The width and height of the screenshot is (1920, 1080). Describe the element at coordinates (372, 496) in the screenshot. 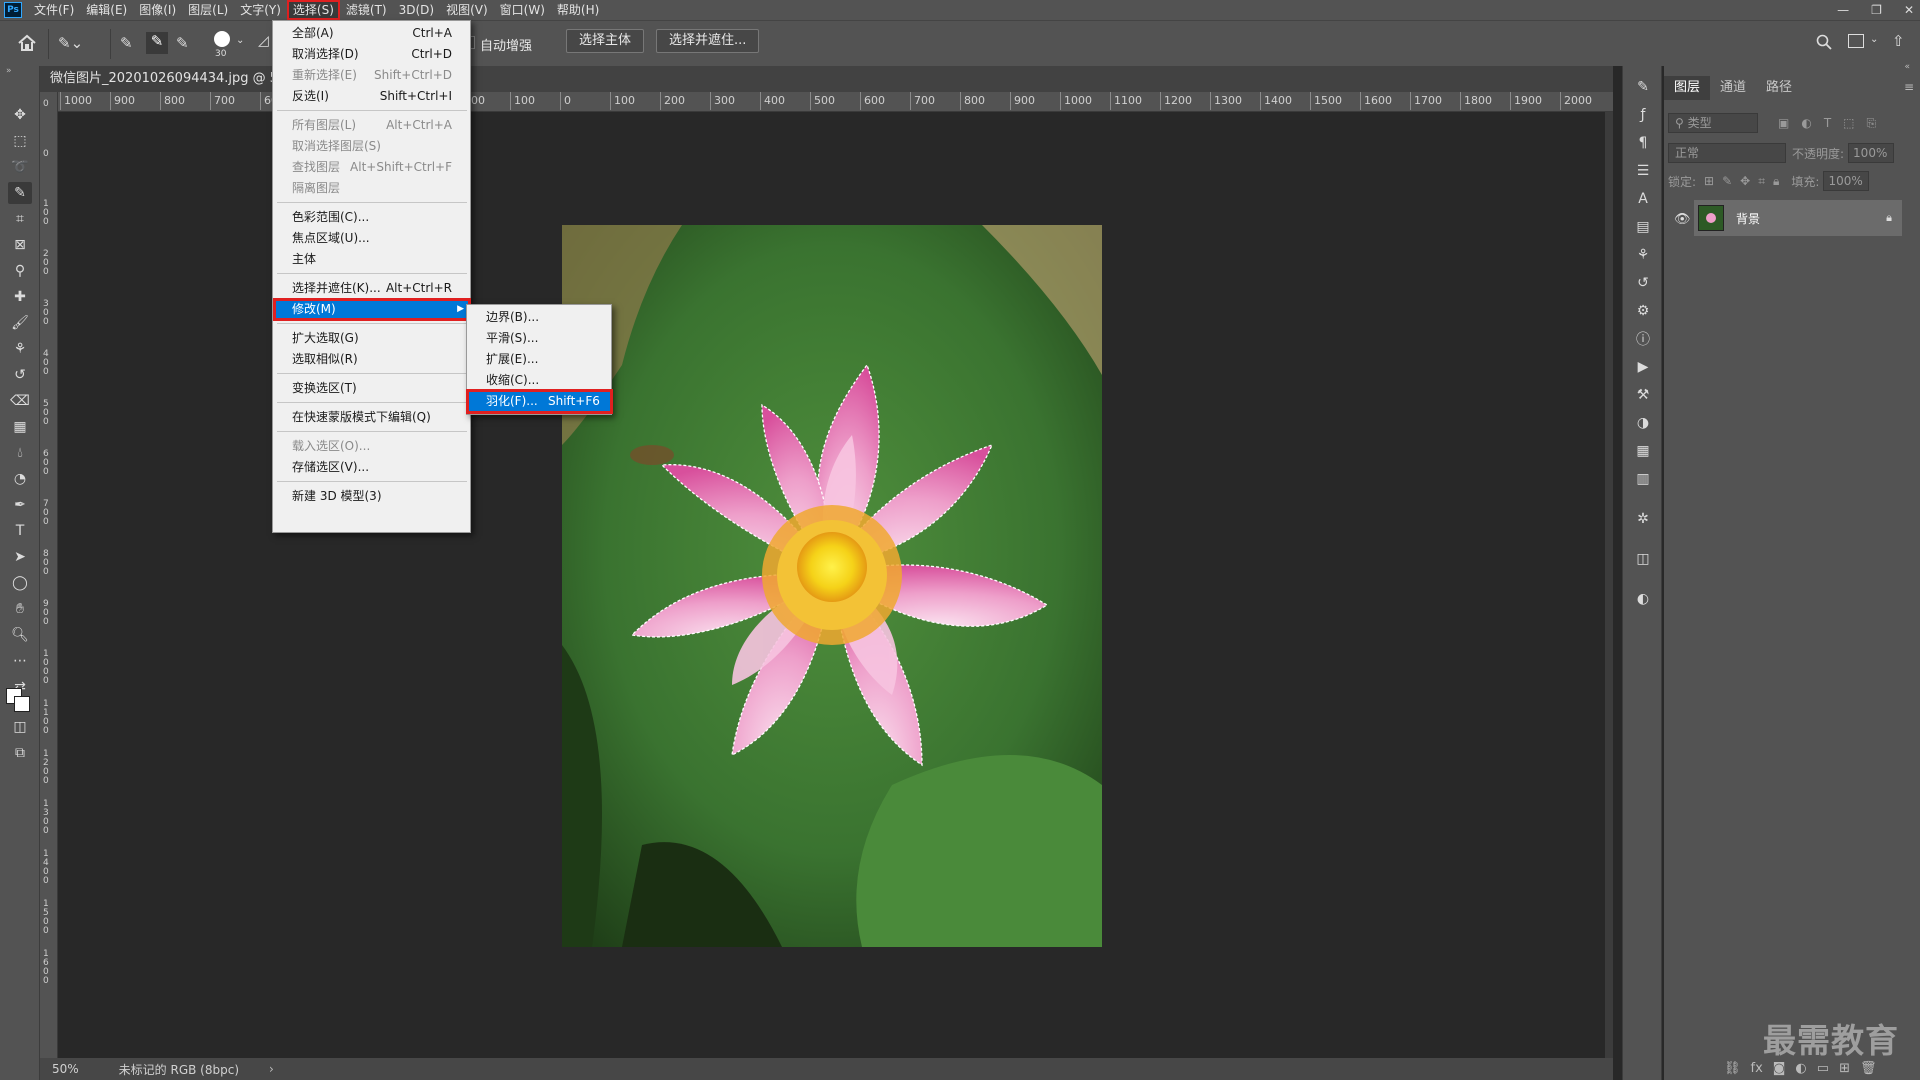

I see `select-menu-item: 新建 3D 模型(3)` at that location.